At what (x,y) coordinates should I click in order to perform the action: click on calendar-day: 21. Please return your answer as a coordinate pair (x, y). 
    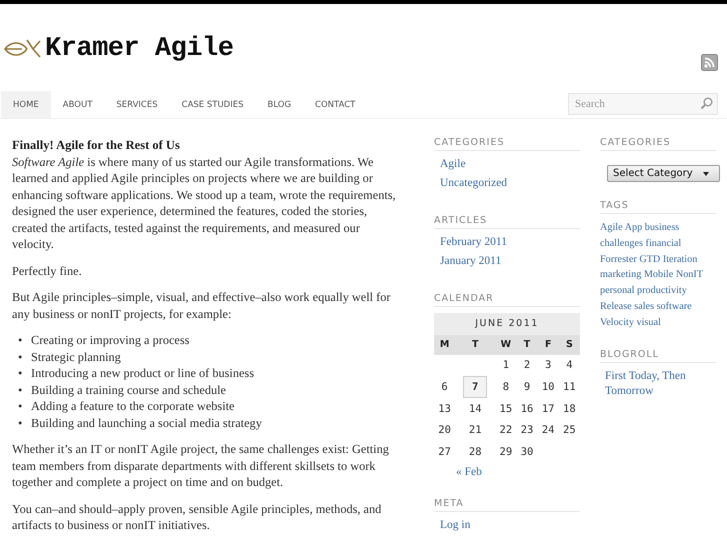
    Looking at the image, I should click on (475, 430).